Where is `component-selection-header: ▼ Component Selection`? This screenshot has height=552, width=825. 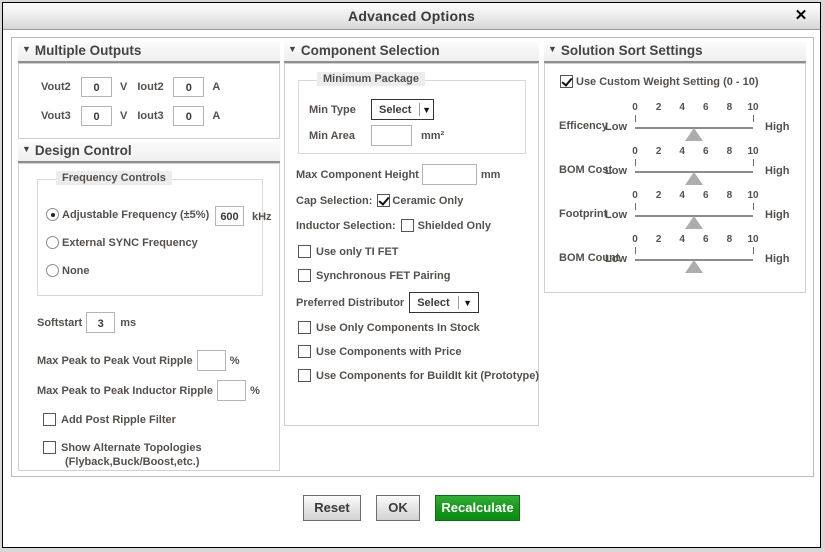 component-selection-header: ▼ Component Selection is located at coordinates (411, 52).